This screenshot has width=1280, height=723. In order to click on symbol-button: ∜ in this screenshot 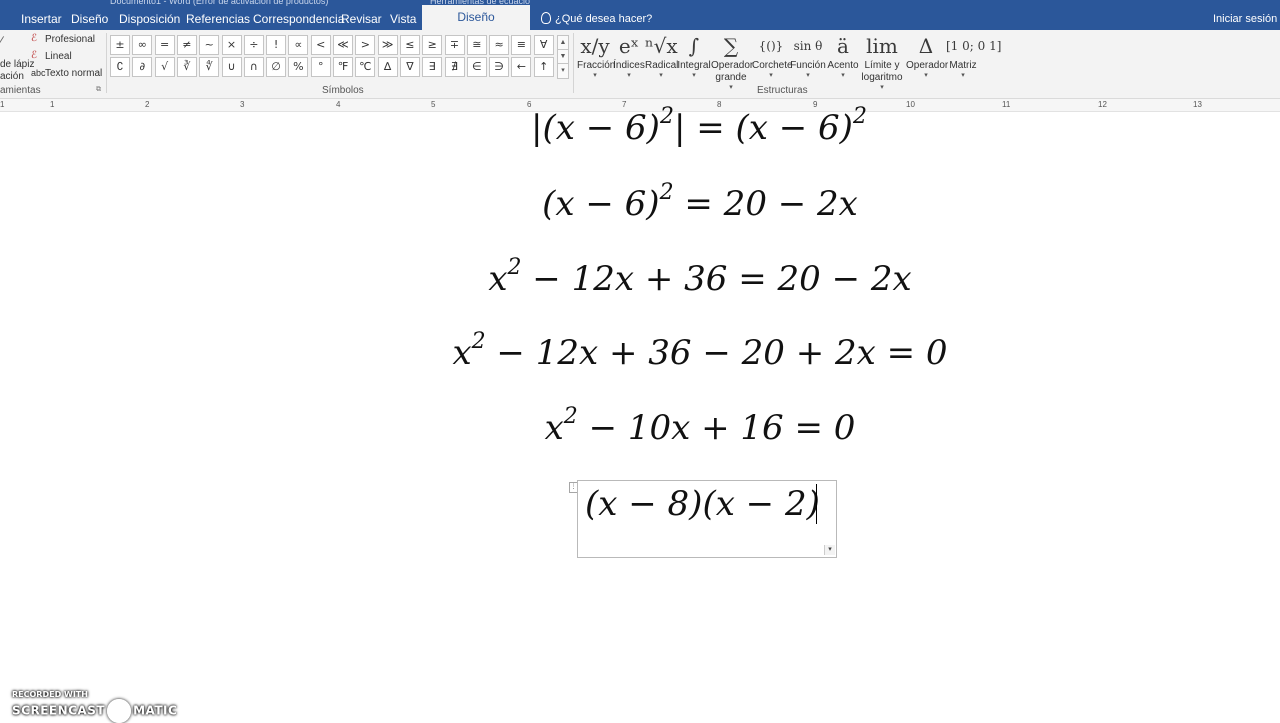, I will do `click(209, 67)`.